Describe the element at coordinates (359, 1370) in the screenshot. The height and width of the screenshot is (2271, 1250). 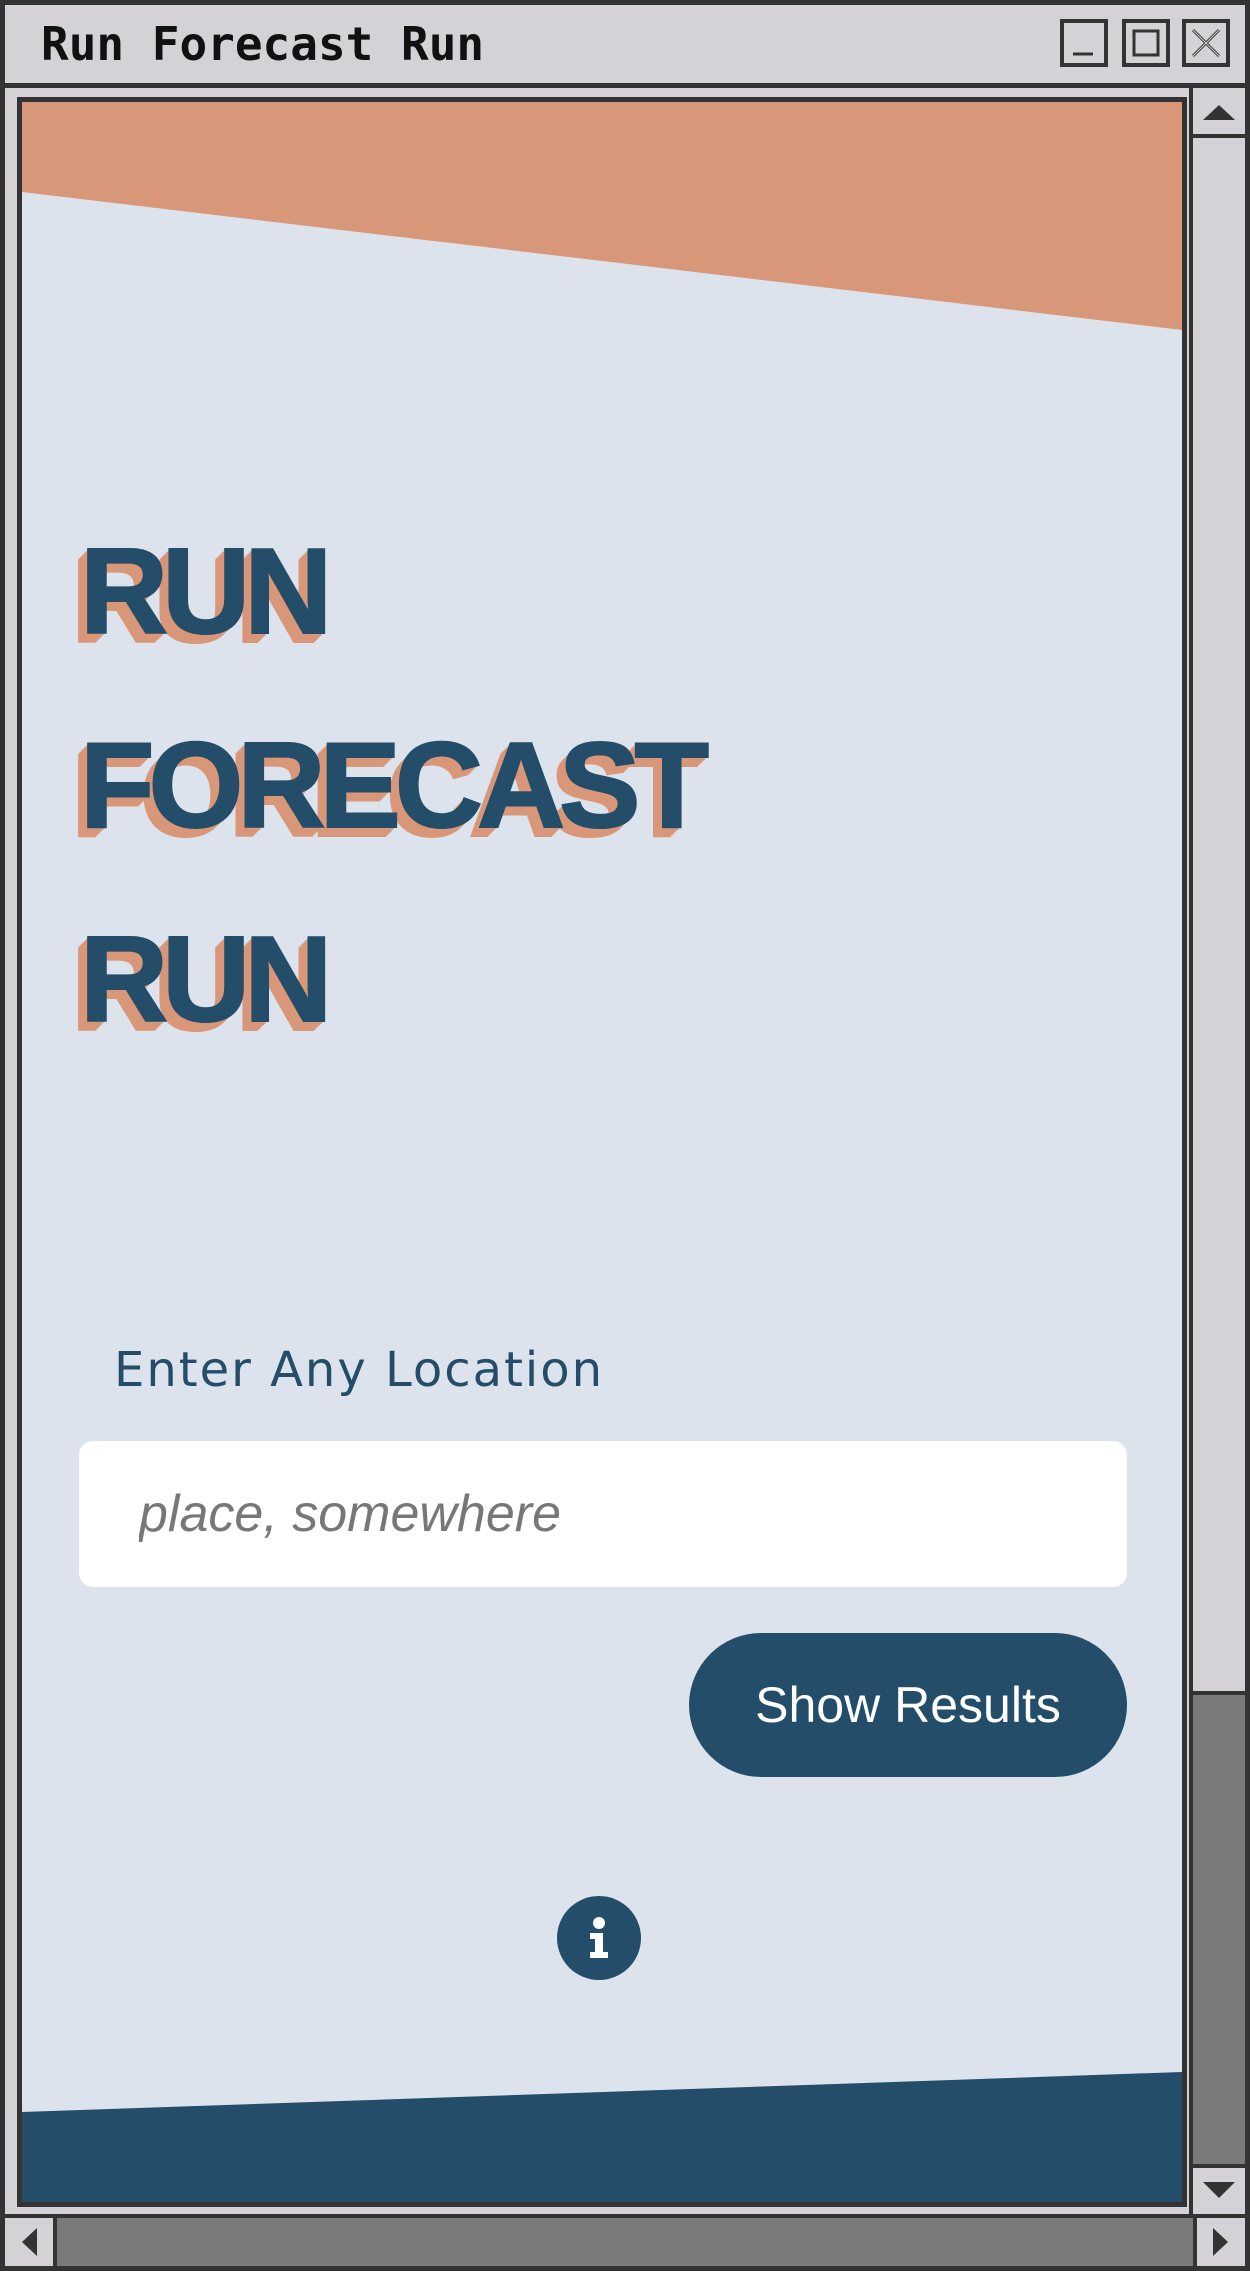
I see `location-label: Enter Any Location` at that location.